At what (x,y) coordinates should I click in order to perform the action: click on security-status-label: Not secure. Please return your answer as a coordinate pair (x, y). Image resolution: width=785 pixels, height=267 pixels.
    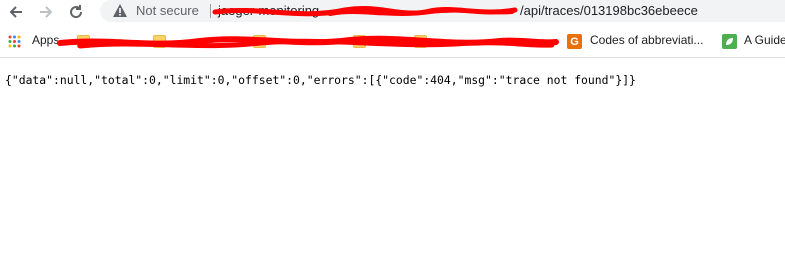
    Looking at the image, I should click on (167, 10).